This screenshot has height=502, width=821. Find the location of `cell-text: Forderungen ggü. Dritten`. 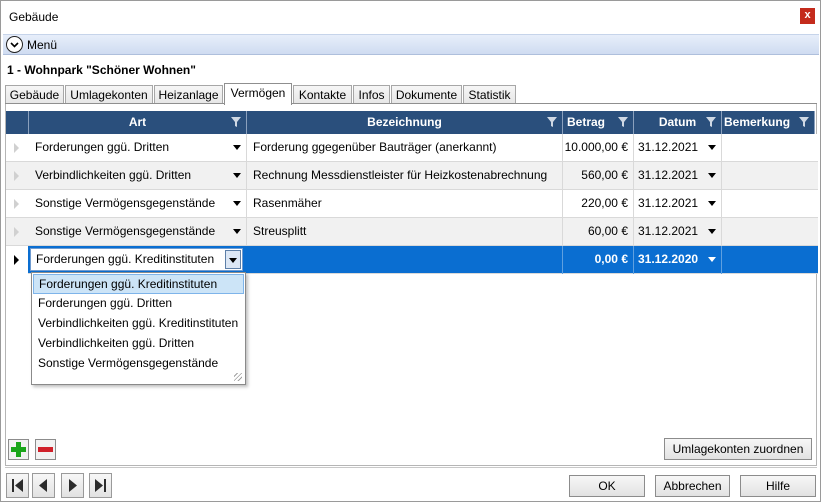

cell-text: Forderungen ggü. Dritten is located at coordinates (102, 147).